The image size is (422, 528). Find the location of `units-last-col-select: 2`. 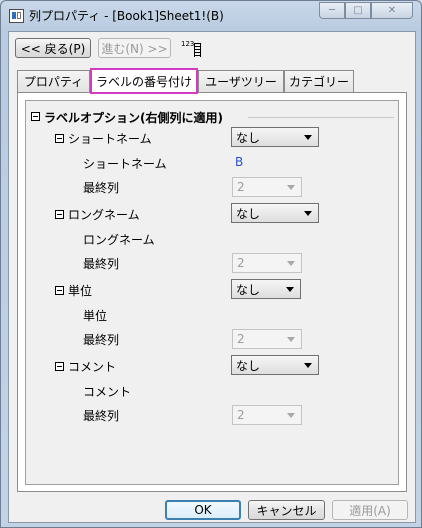

units-last-col-select: 2 is located at coordinates (267, 339).